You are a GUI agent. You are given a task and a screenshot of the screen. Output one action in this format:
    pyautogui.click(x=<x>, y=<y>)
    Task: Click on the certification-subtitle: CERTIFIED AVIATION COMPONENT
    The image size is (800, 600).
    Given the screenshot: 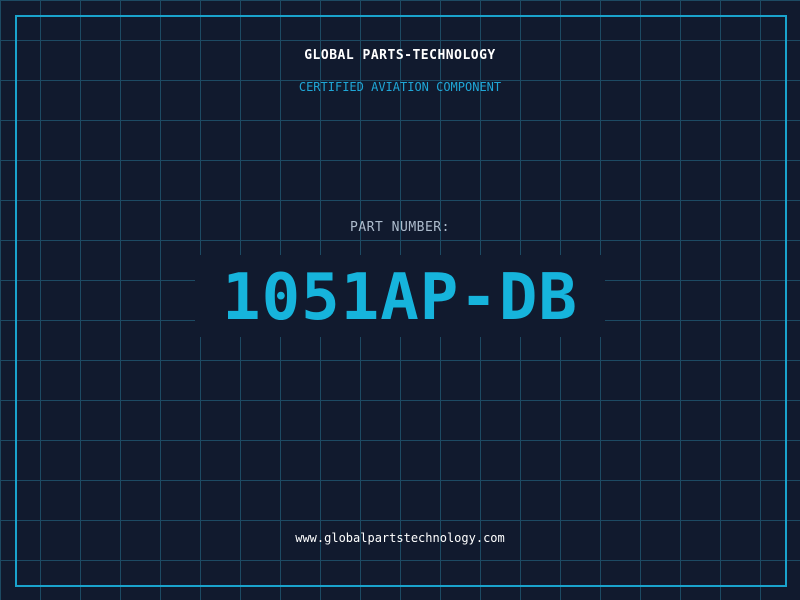 What is the action you would take?
    pyautogui.click(x=400, y=87)
    